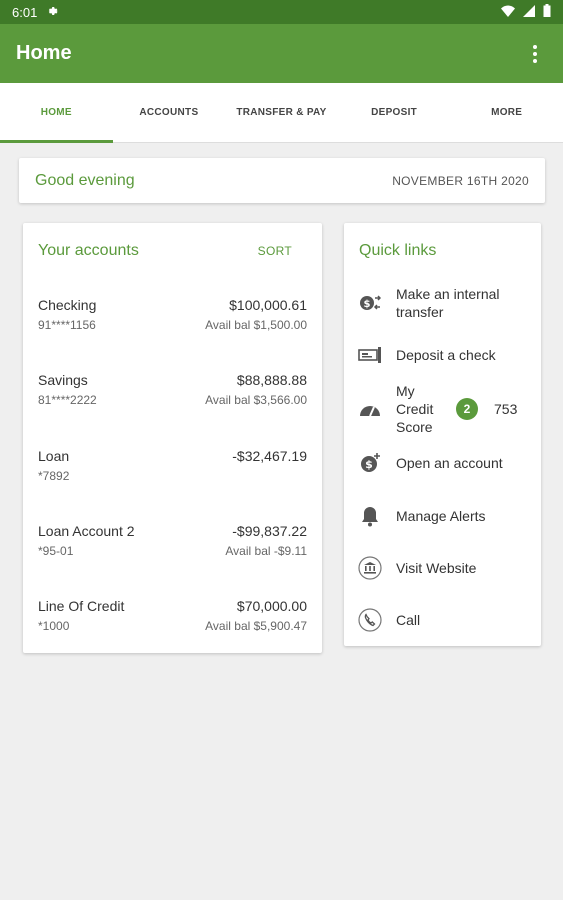 This screenshot has width=563, height=900. Describe the element at coordinates (448, 303) in the screenshot. I see `quick-link-label: Make an internal transfer` at that location.